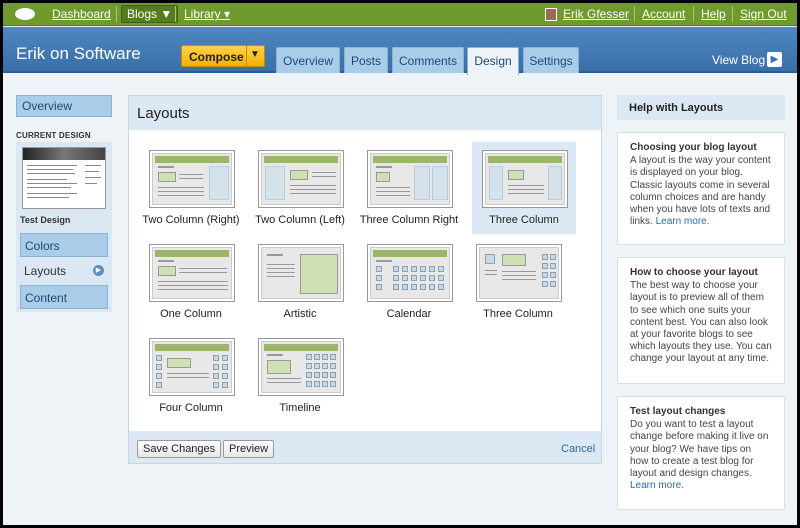  I want to click on layout-name: Artistic, so click(300, 314).